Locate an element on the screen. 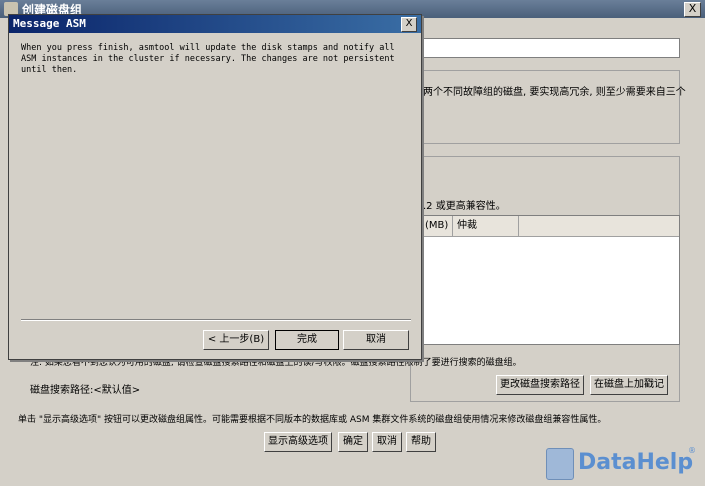 Image resolution: width=705 pixels, height=486 pixels. help-button: 帮助 is located at coordinates (421, 442).